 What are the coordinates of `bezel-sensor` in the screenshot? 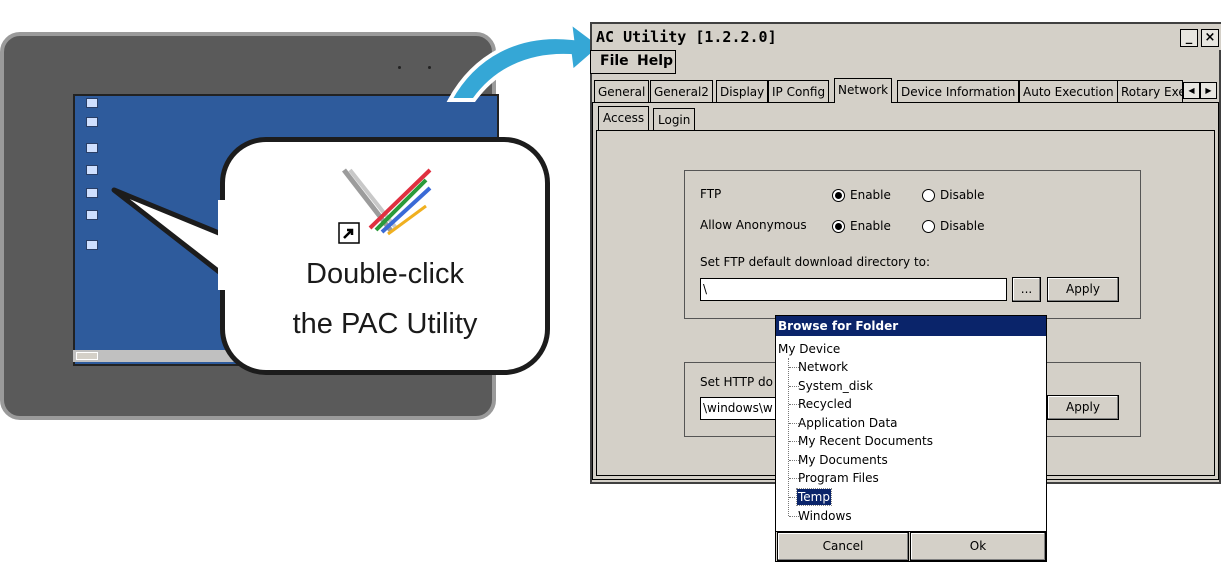 It's located at (399, 67).